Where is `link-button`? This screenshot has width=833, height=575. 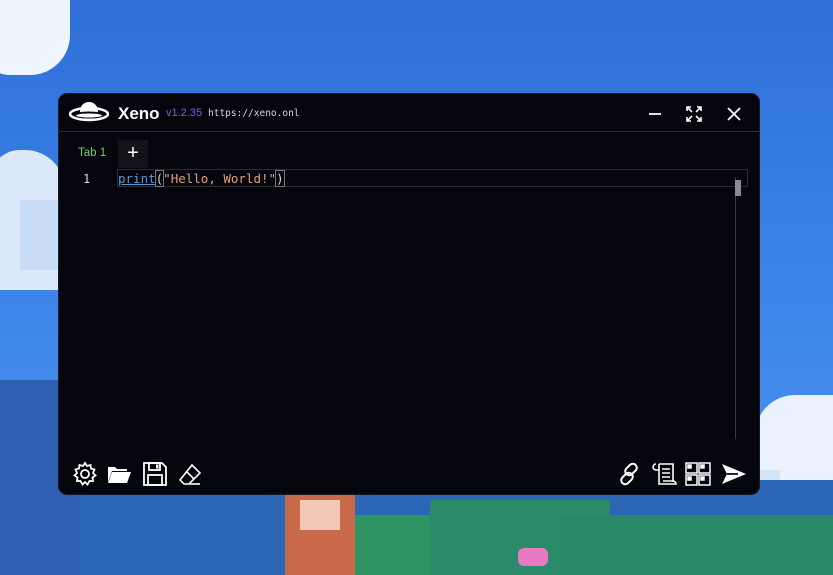
link-button is located at coordinates (629, 474).